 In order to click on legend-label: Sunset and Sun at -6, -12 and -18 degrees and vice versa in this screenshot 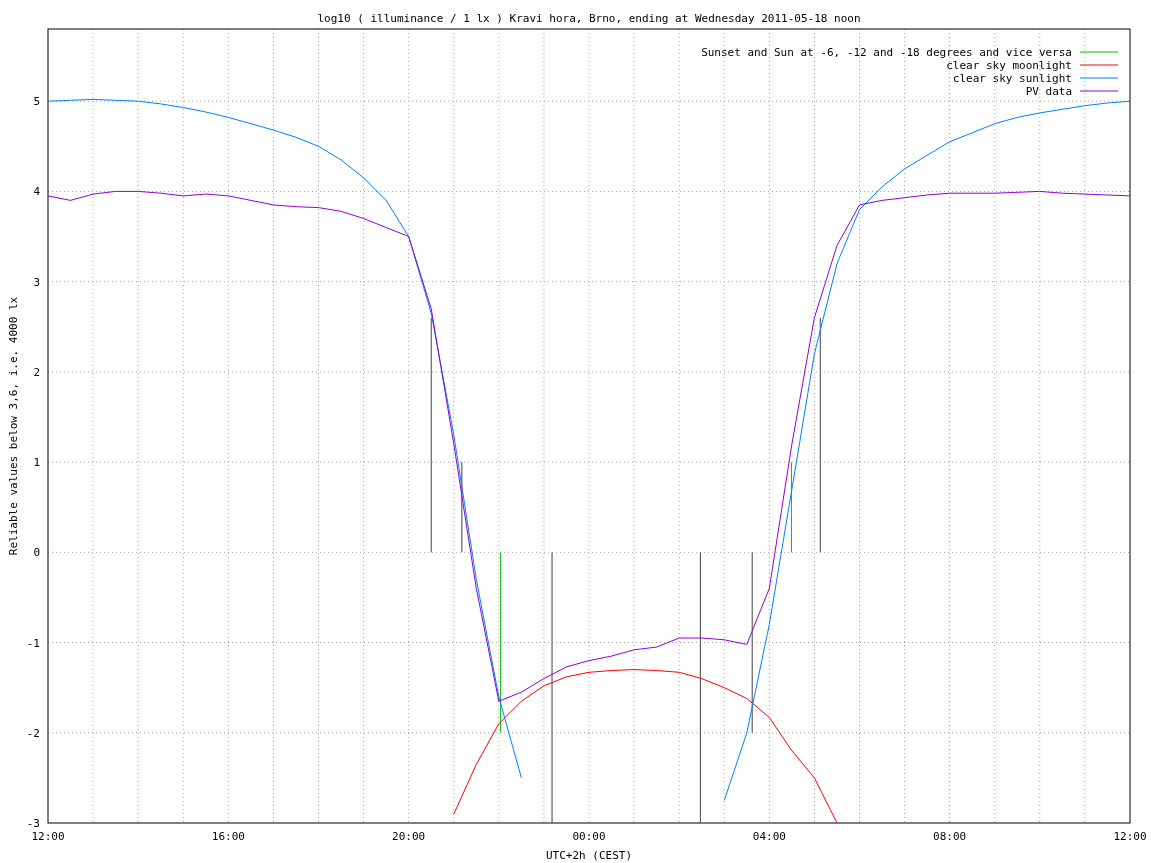, I will do `click(886, 52)`.